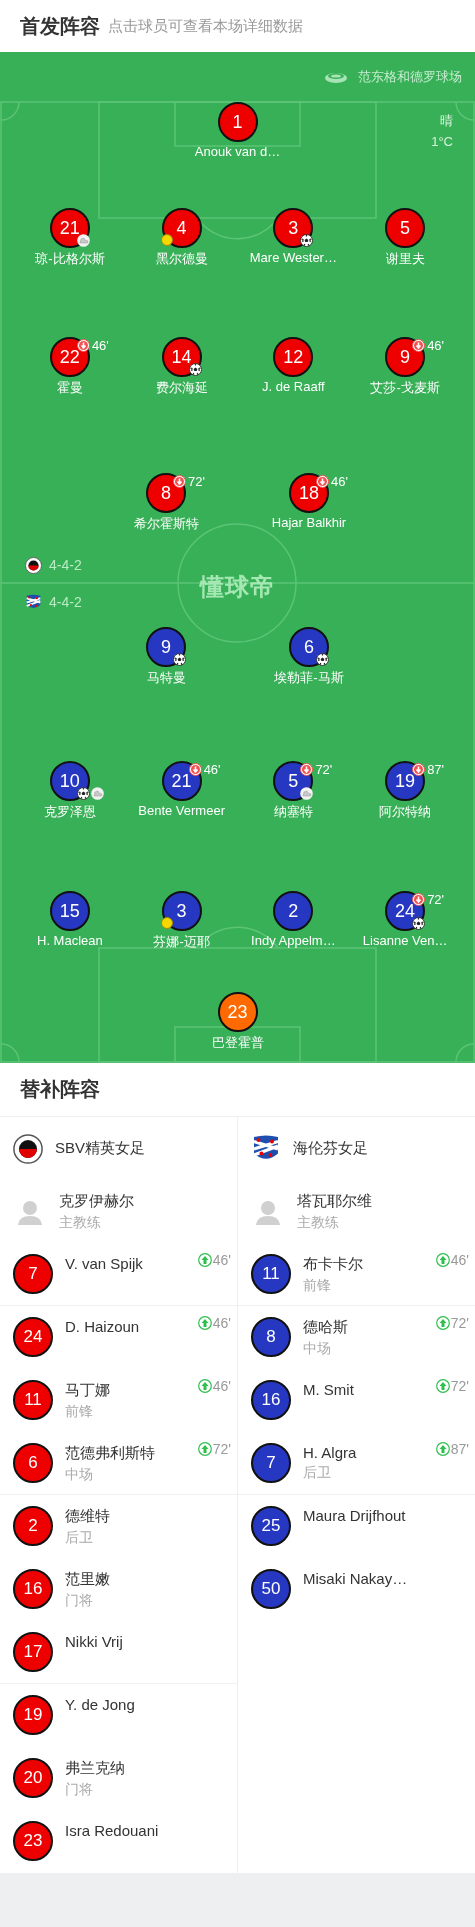  I want to click on player-name: H. Algra, so click(330, 1452).